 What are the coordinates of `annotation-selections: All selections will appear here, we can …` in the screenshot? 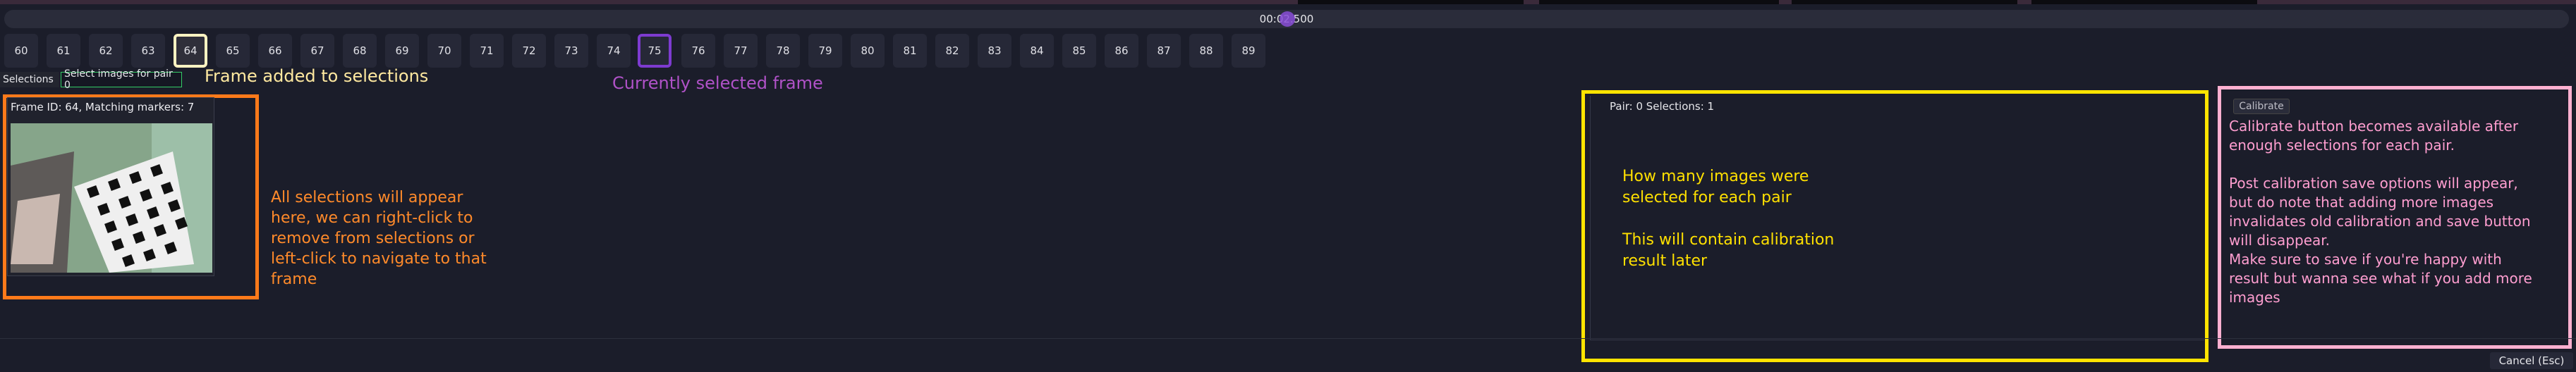 It's located at (379, 239).